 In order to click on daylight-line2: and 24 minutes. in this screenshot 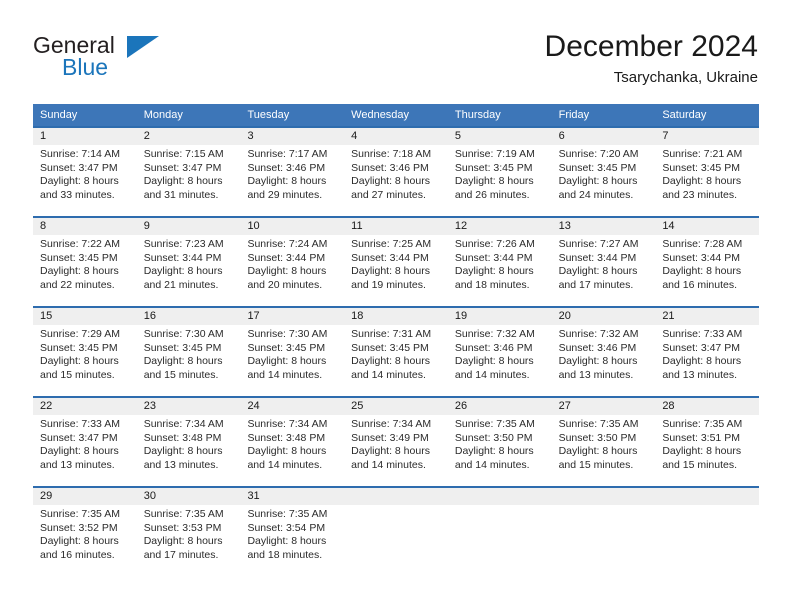, I will do `click(596, 194)`.